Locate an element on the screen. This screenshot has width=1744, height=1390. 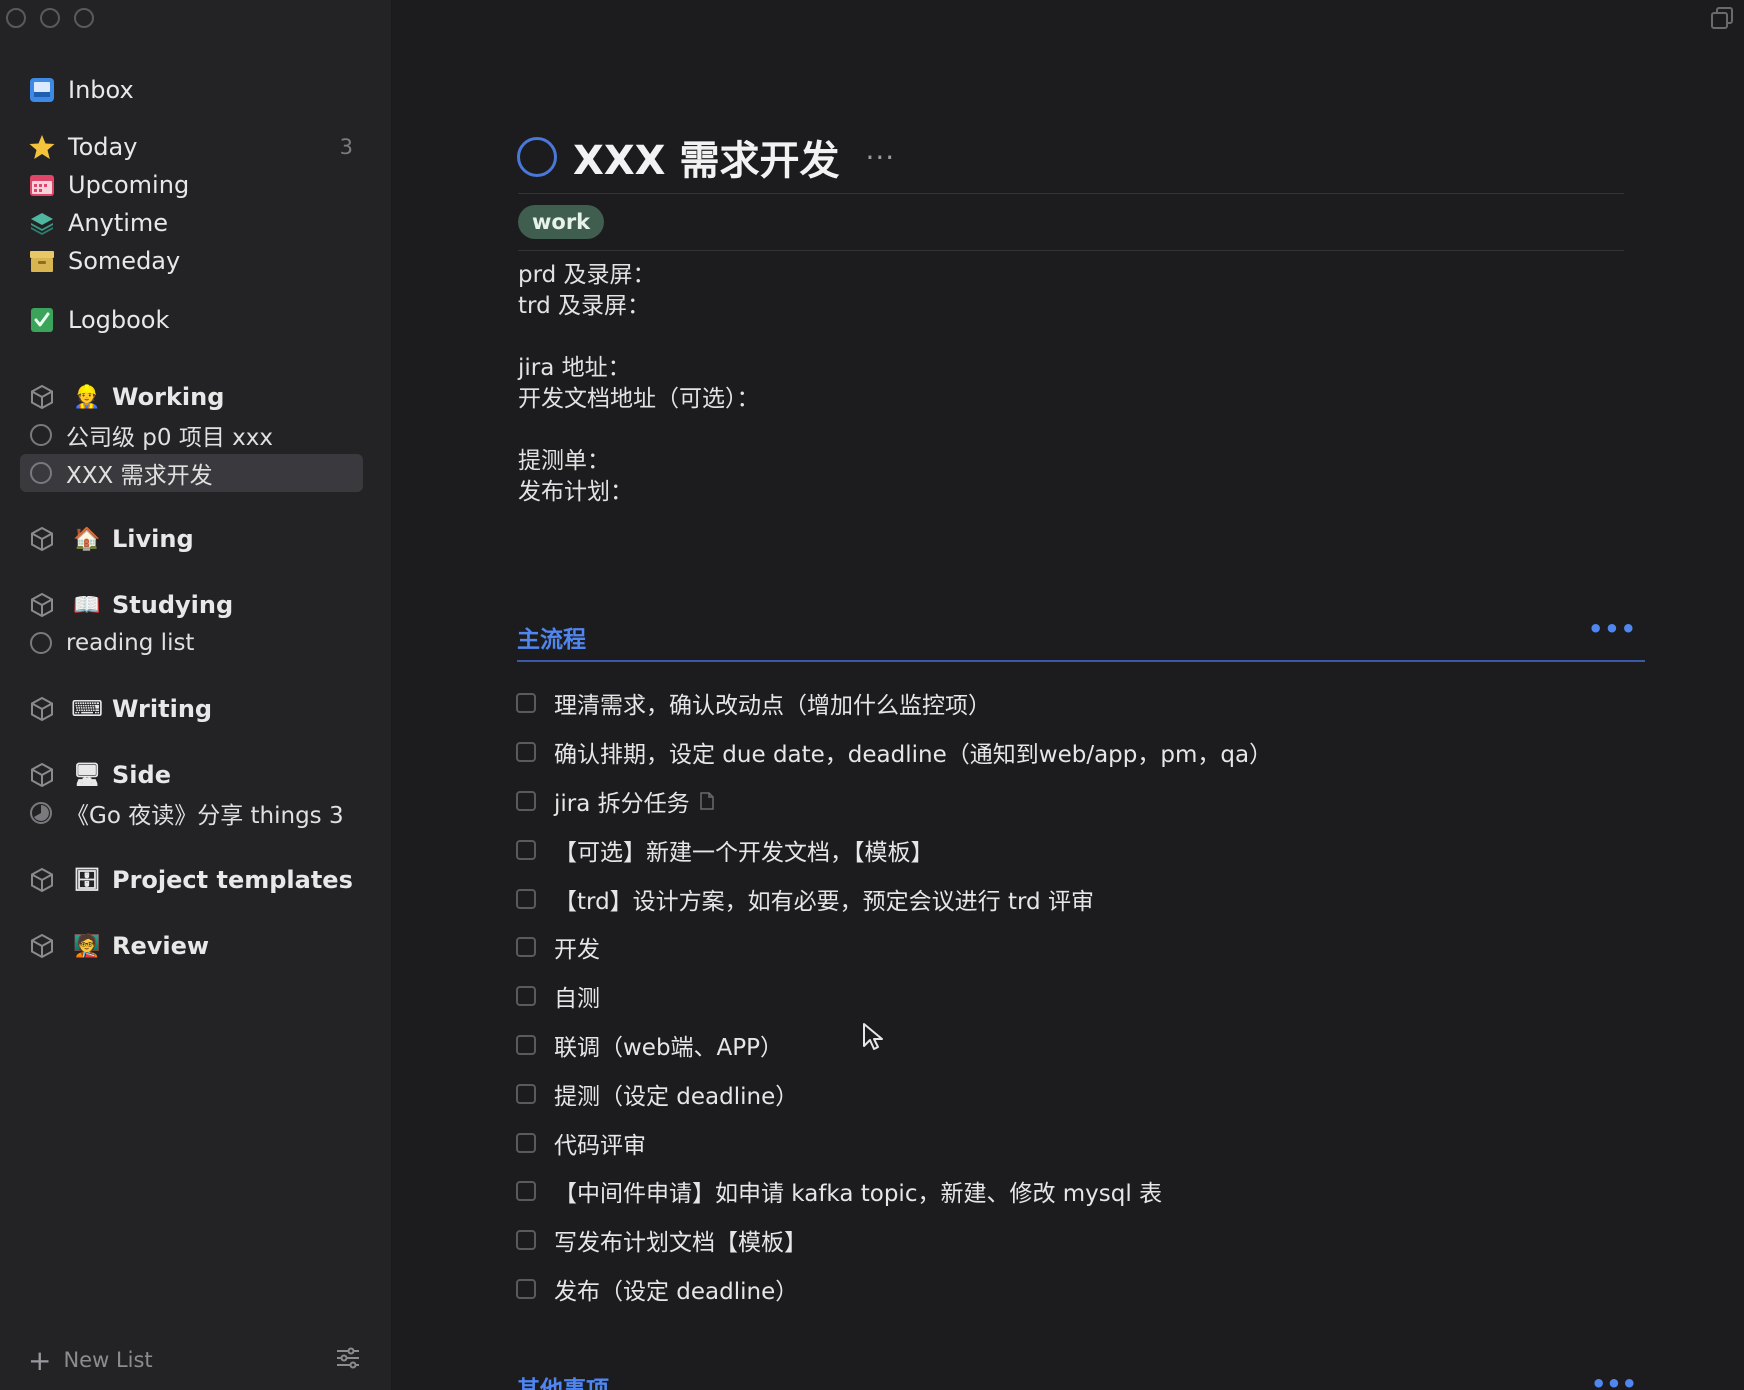
nav-section-logbook: Logbook is located at coordinates (191, 320).